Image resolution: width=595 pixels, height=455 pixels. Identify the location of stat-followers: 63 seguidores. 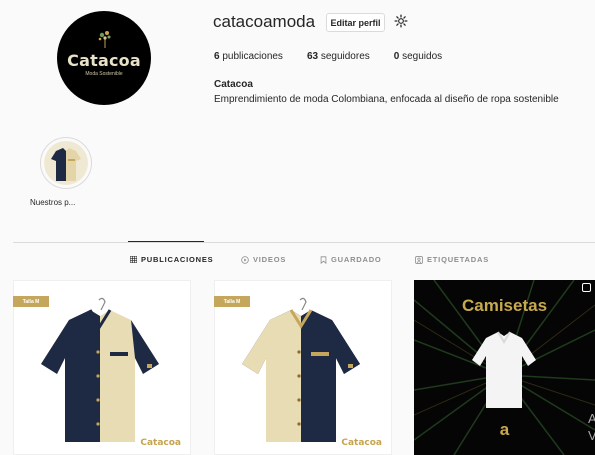
(338, 56).